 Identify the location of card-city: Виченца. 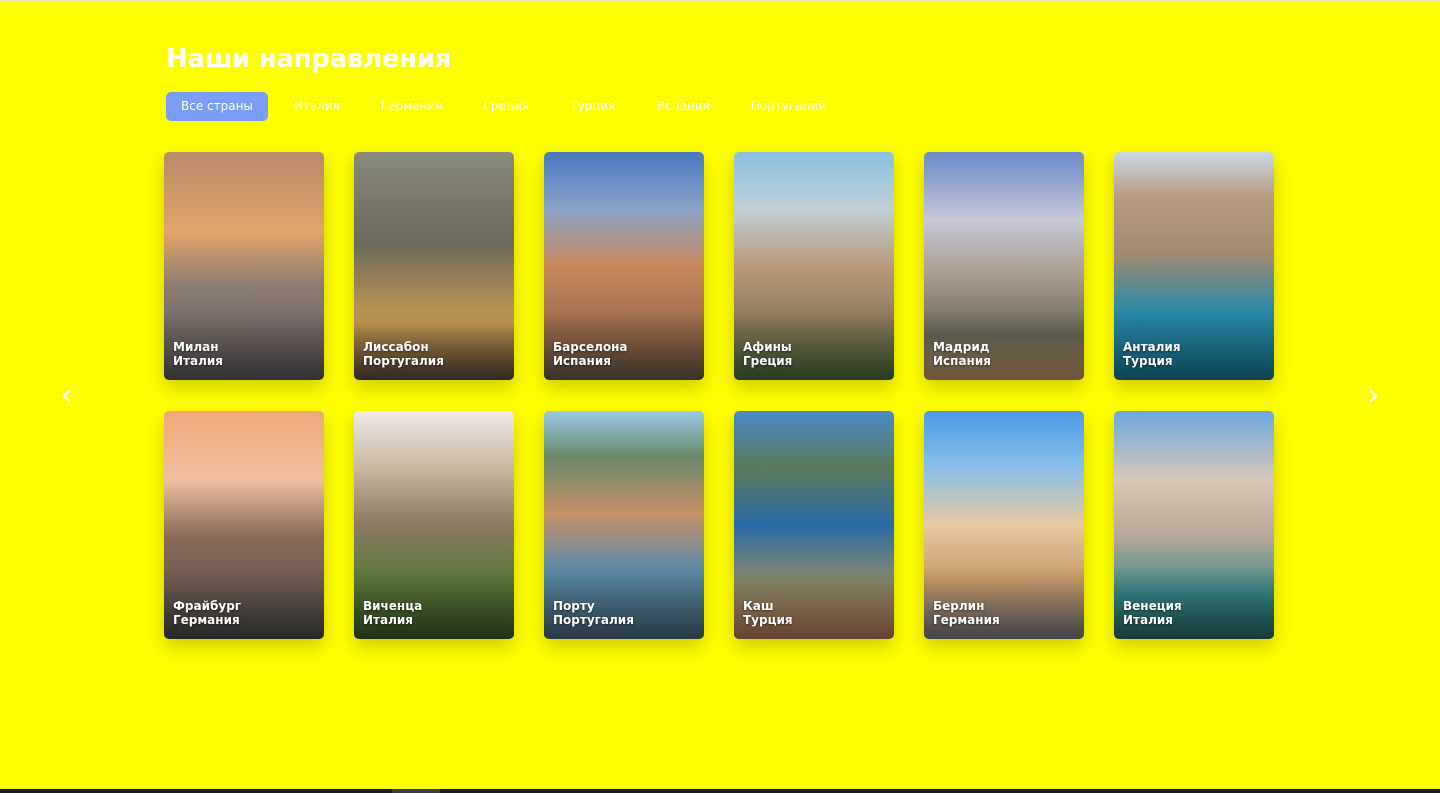
(393, 606).